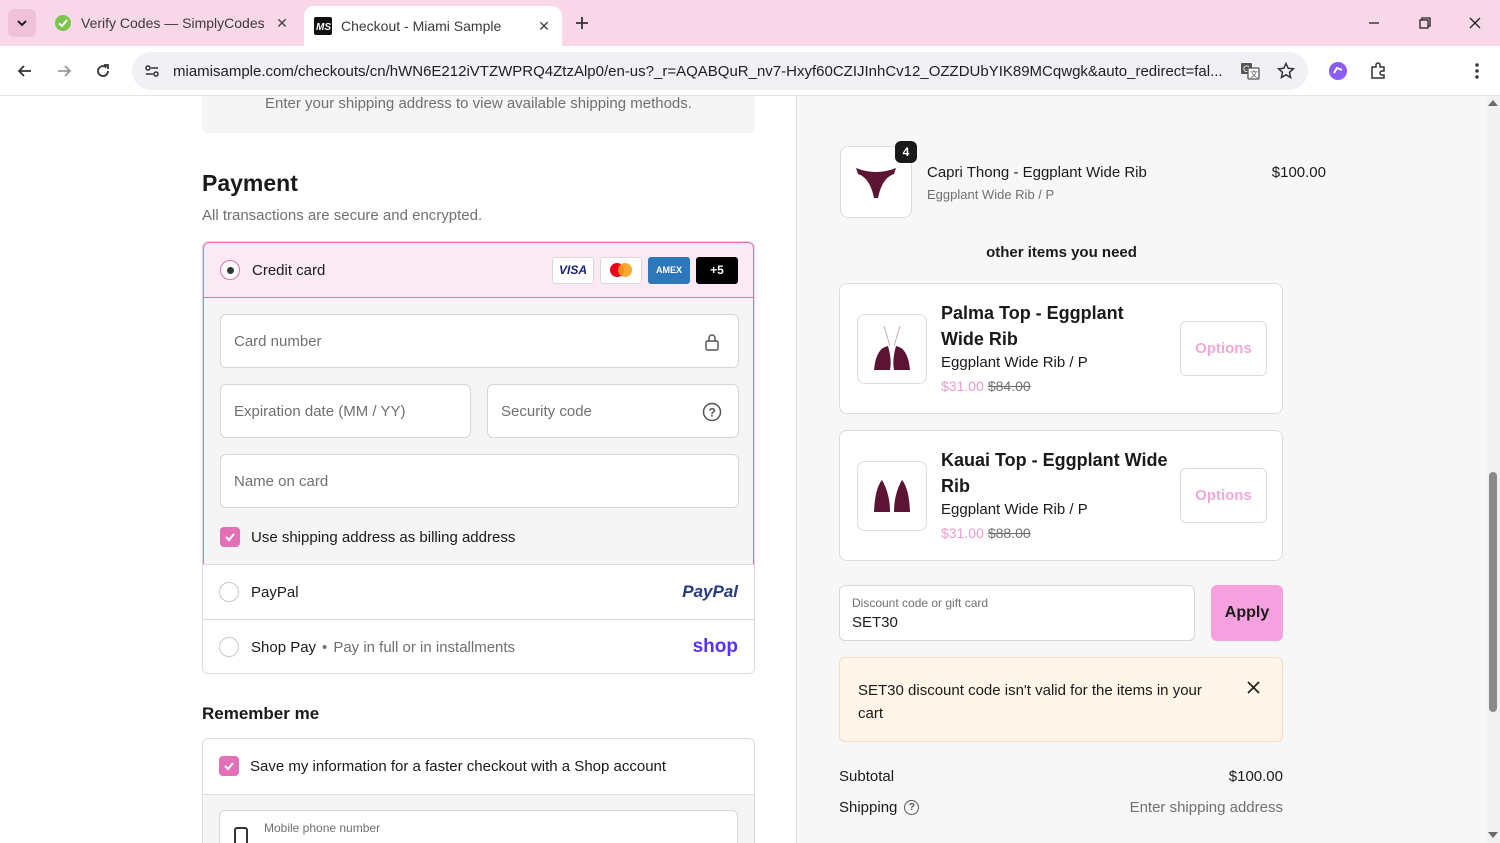  I want to click on discount-code-field: Discount code or gift card SET30, so click(1017, 613).